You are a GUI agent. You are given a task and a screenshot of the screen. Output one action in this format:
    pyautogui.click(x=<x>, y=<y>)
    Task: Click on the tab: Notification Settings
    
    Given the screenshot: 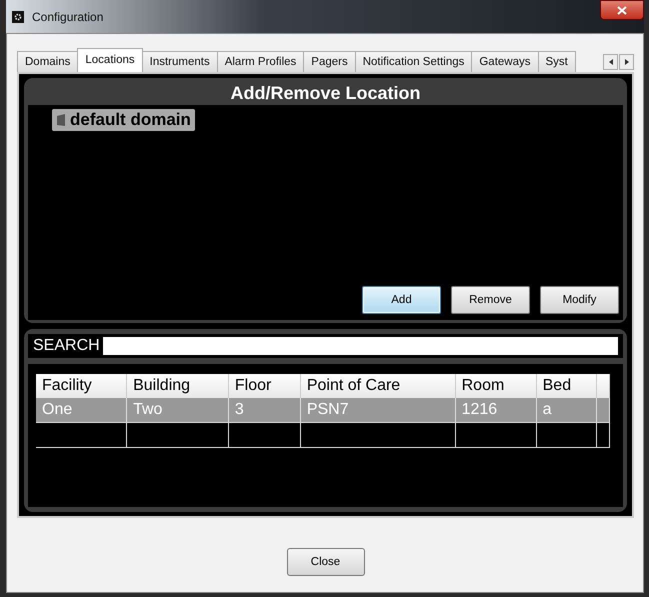 What is the action you would take?
    pyautogui.click(x=413, y=61)
    